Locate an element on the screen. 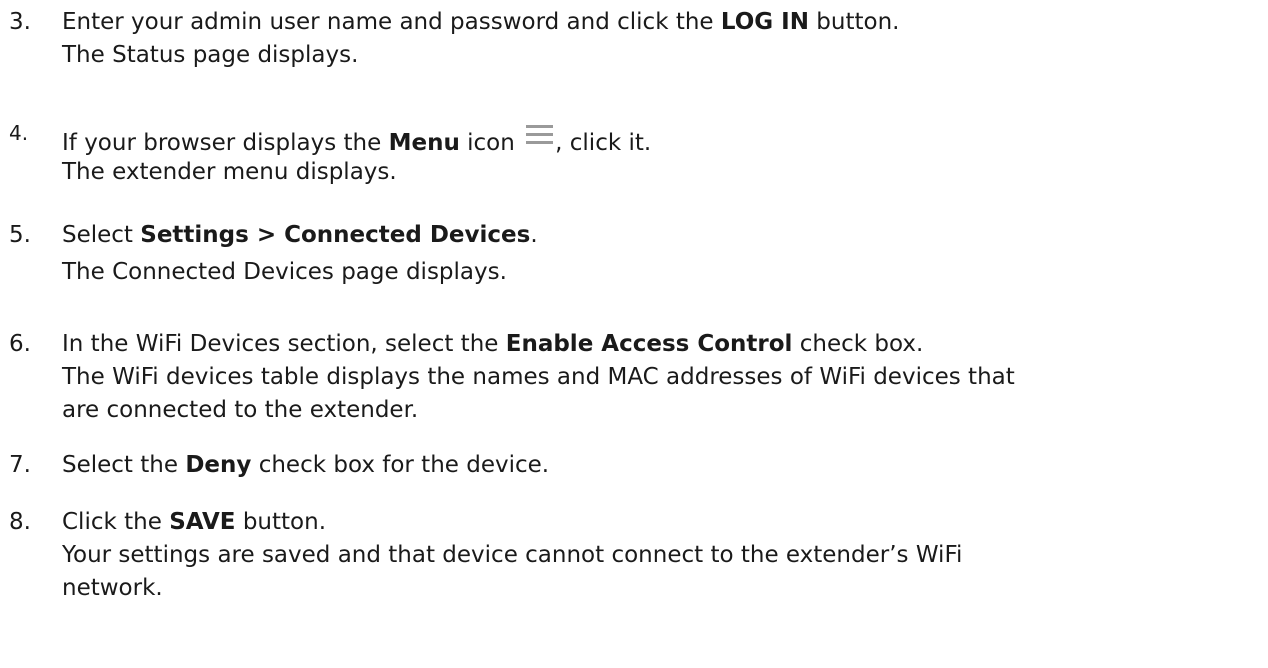  step-result: The Connected Devices page displays. is located at coordinates (284, 272).